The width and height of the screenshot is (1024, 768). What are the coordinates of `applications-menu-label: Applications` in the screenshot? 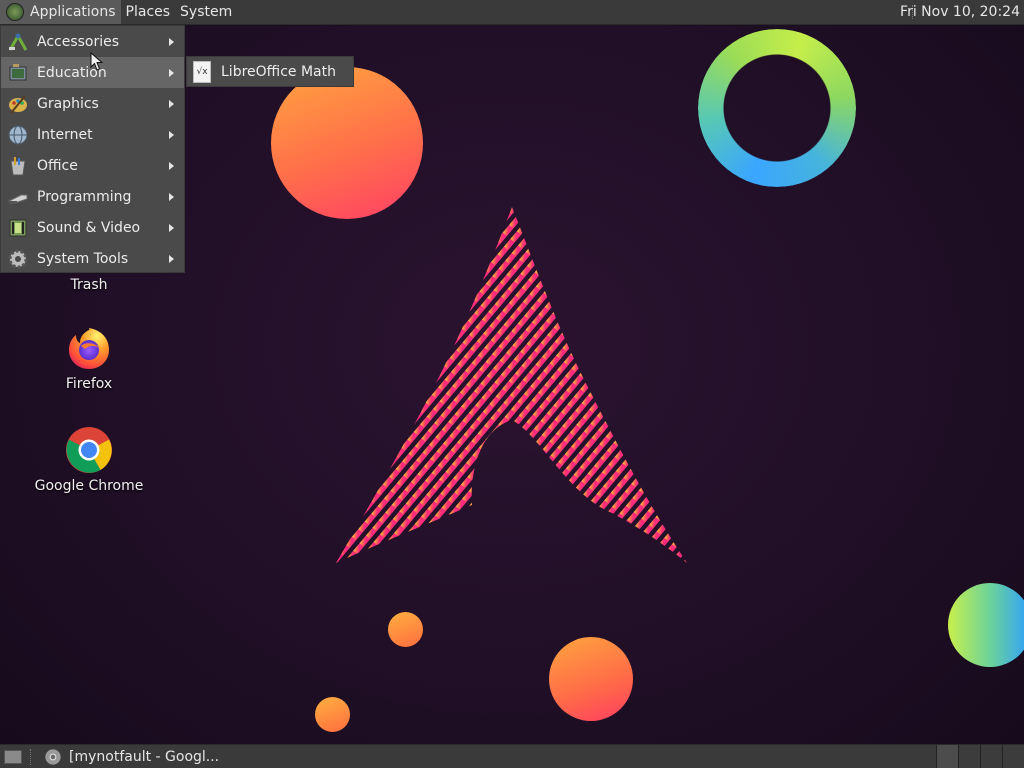 It's located at (73, 12).